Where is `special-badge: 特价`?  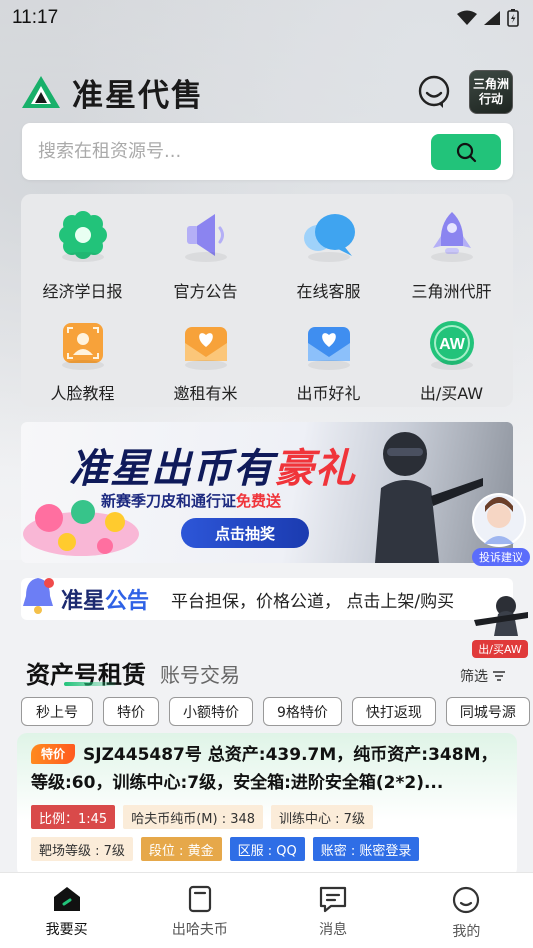
special-badge: 特价 is located at coordinates (53, 754).